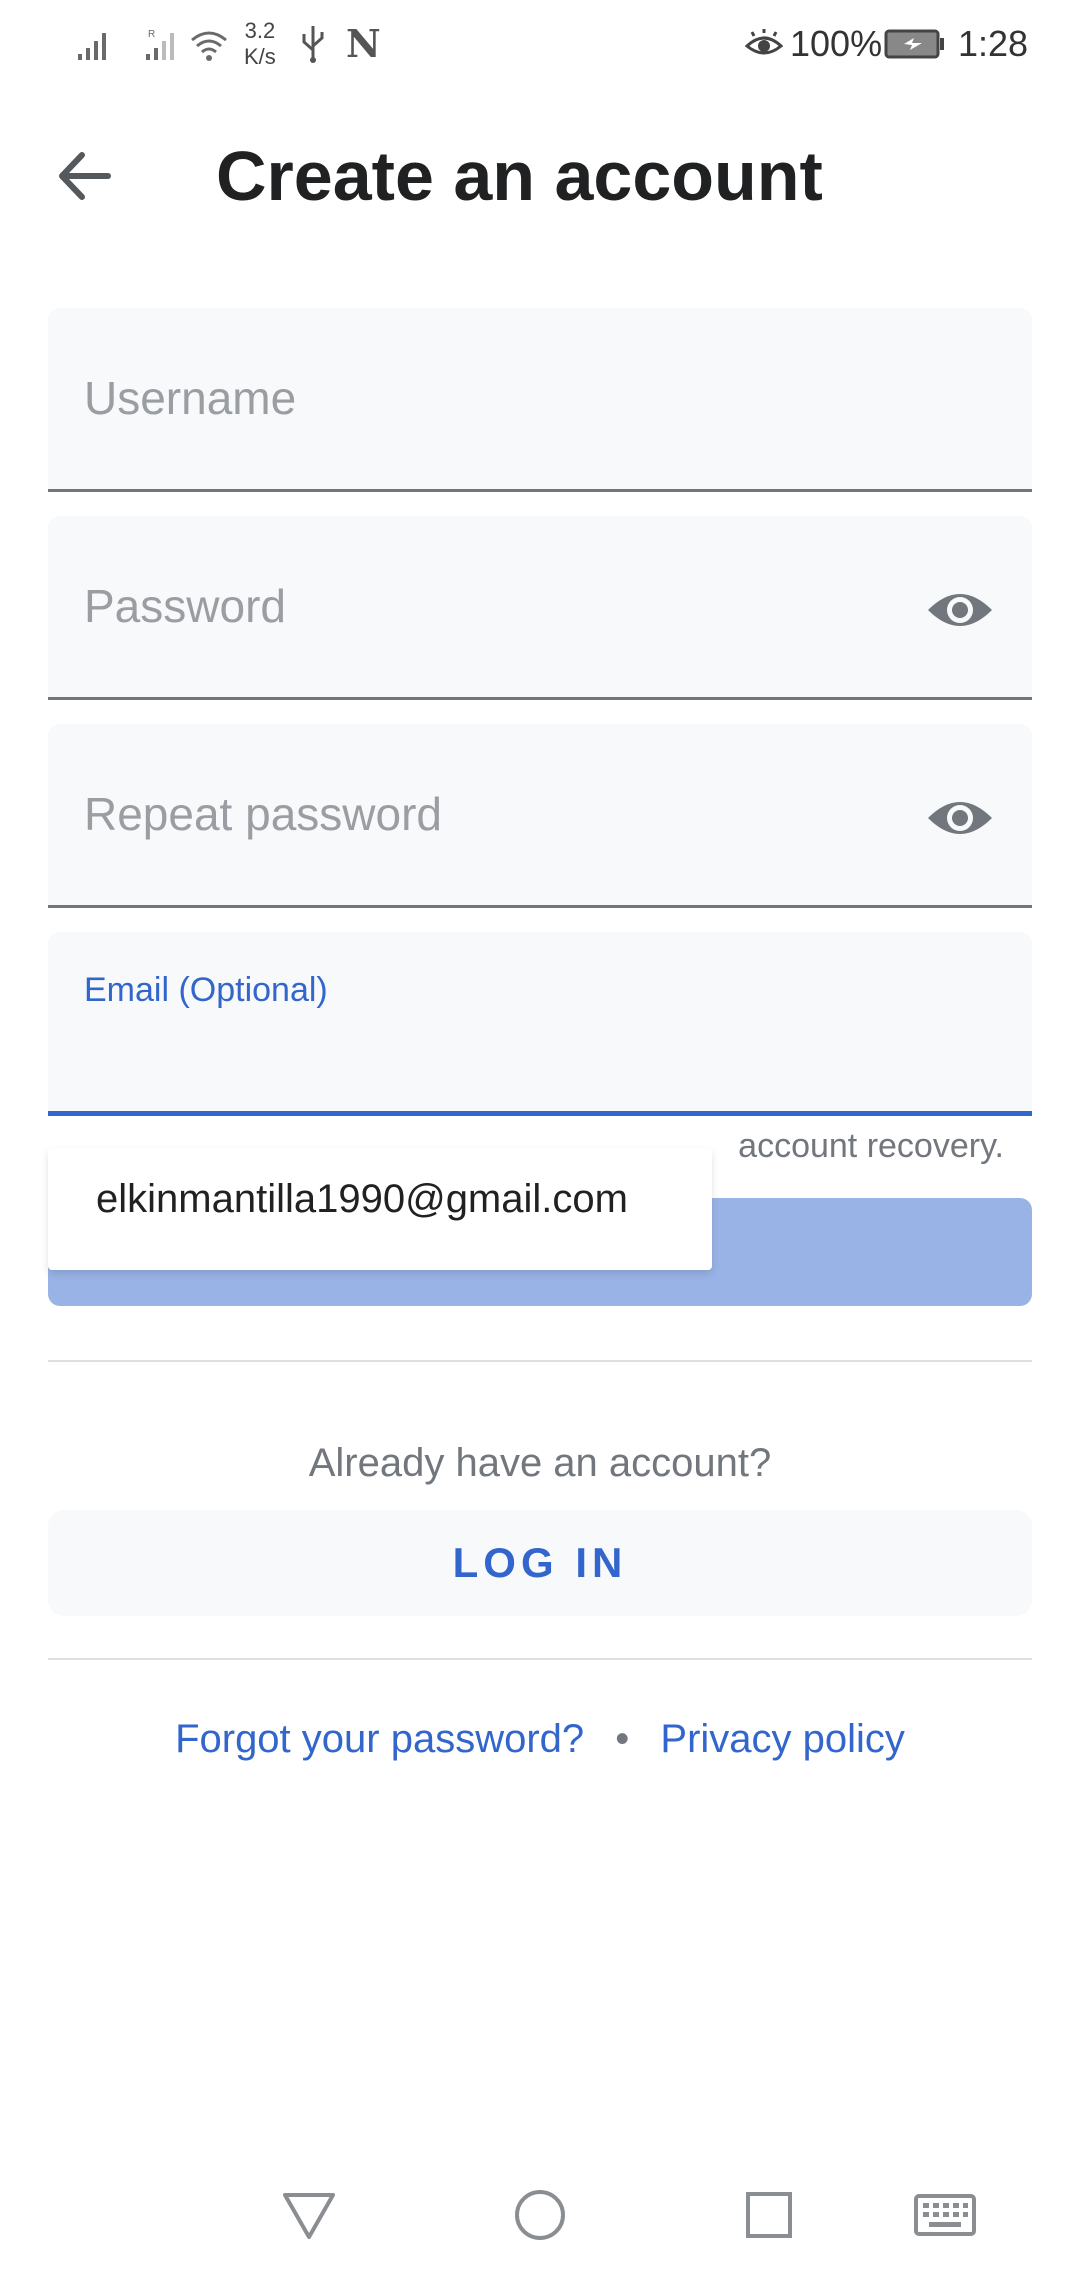 This screenshot has height=2280, width=1080. What do you see at coordinates (160, 44) in the screenshot?
I see `cellular-roaming-signal-icon: R` at bounding box center [160, 44].